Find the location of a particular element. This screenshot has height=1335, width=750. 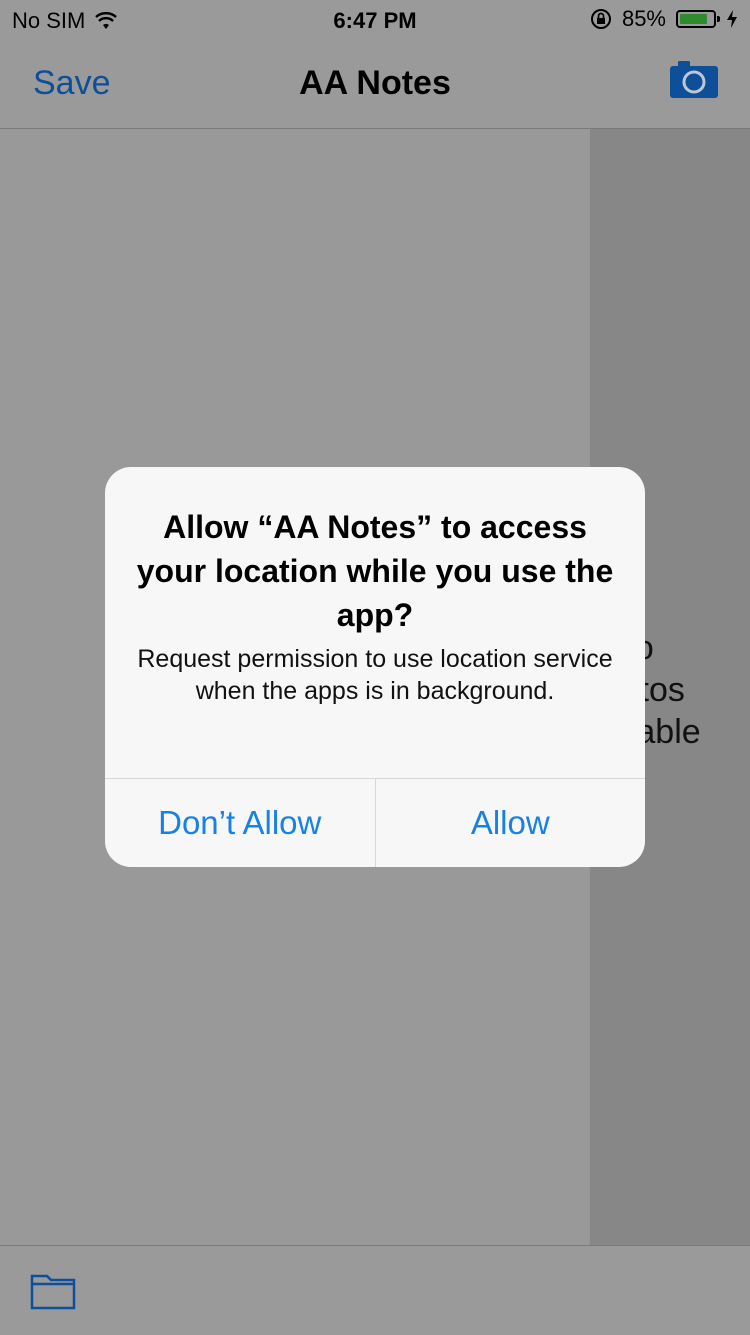

battery-icon is located at coordinates (698, 19).